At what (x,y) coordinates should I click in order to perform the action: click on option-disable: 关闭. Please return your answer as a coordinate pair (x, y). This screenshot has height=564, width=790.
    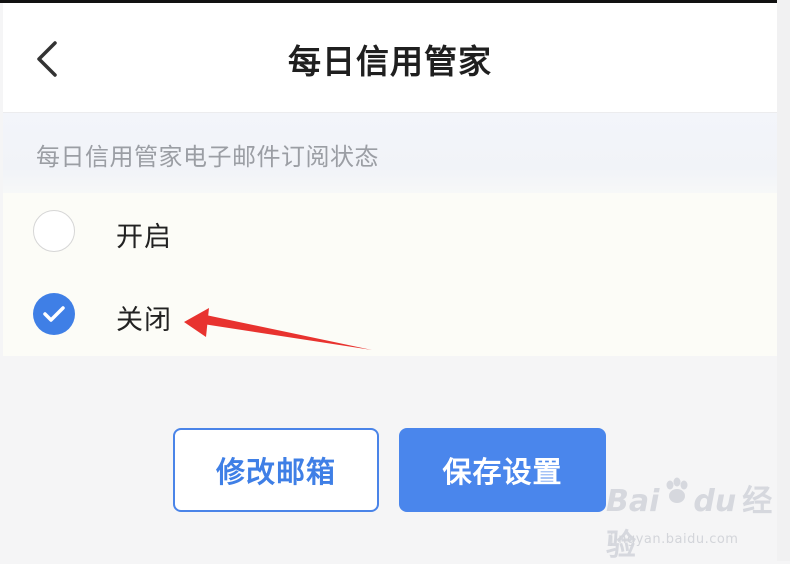
    Looking at the image, I should click on (390, 316).